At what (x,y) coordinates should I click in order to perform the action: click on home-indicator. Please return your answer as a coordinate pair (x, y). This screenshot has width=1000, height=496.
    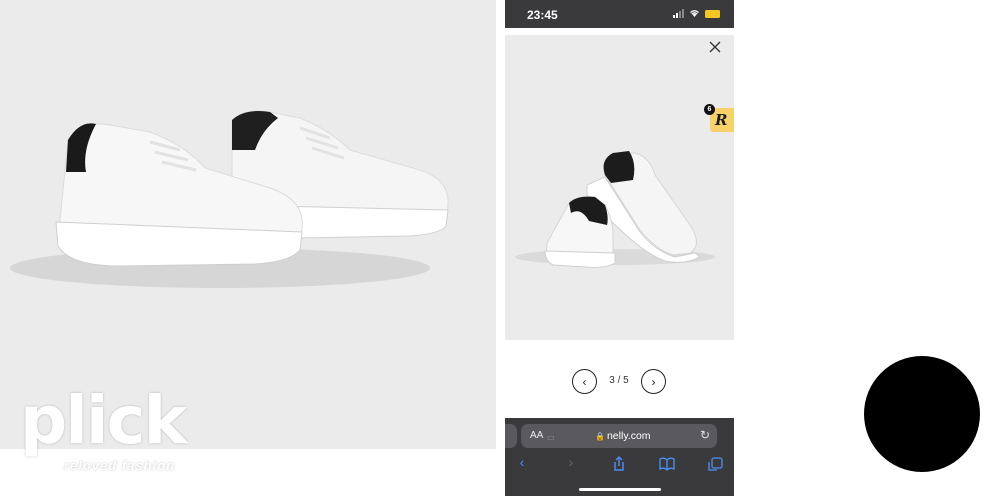
    Looking at the image, I should click on (620, 489).